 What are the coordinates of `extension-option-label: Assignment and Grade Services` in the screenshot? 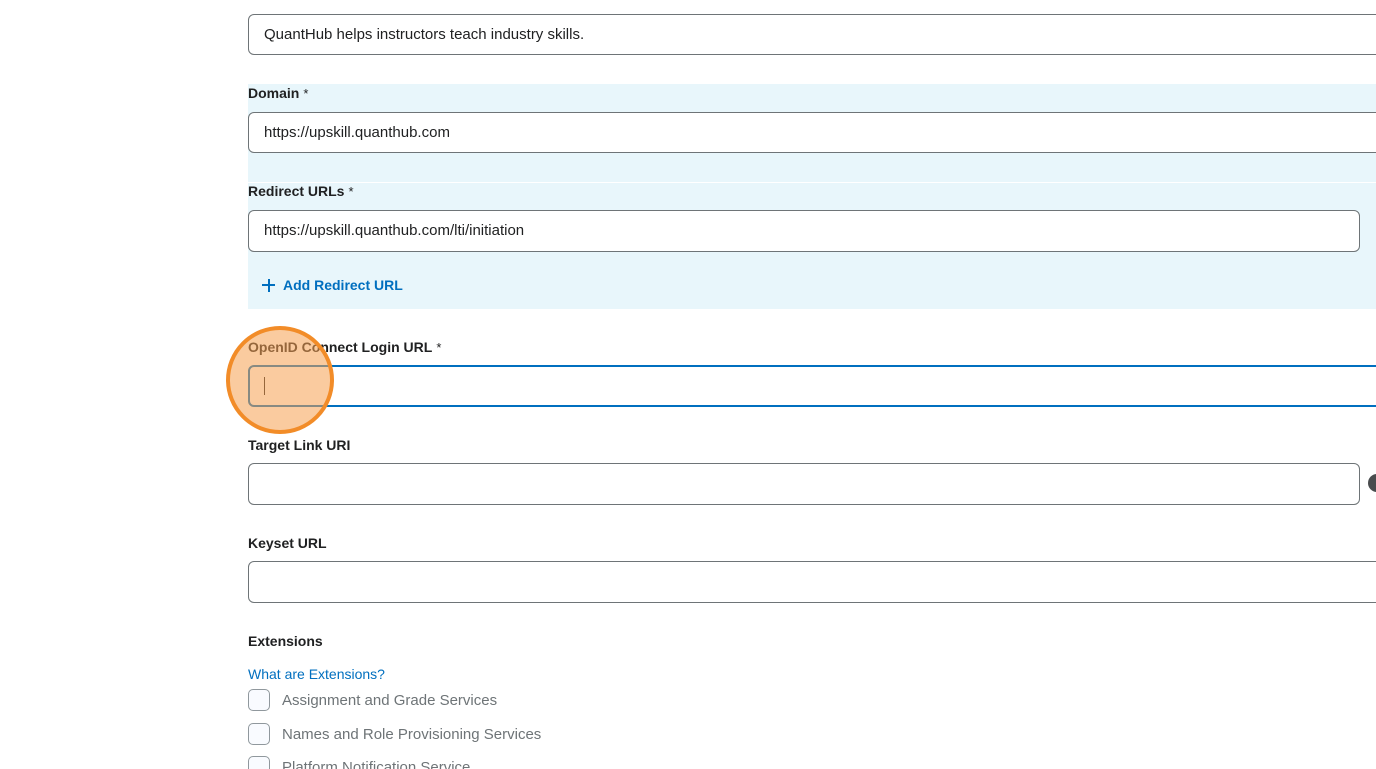 It's located at (390, 700).